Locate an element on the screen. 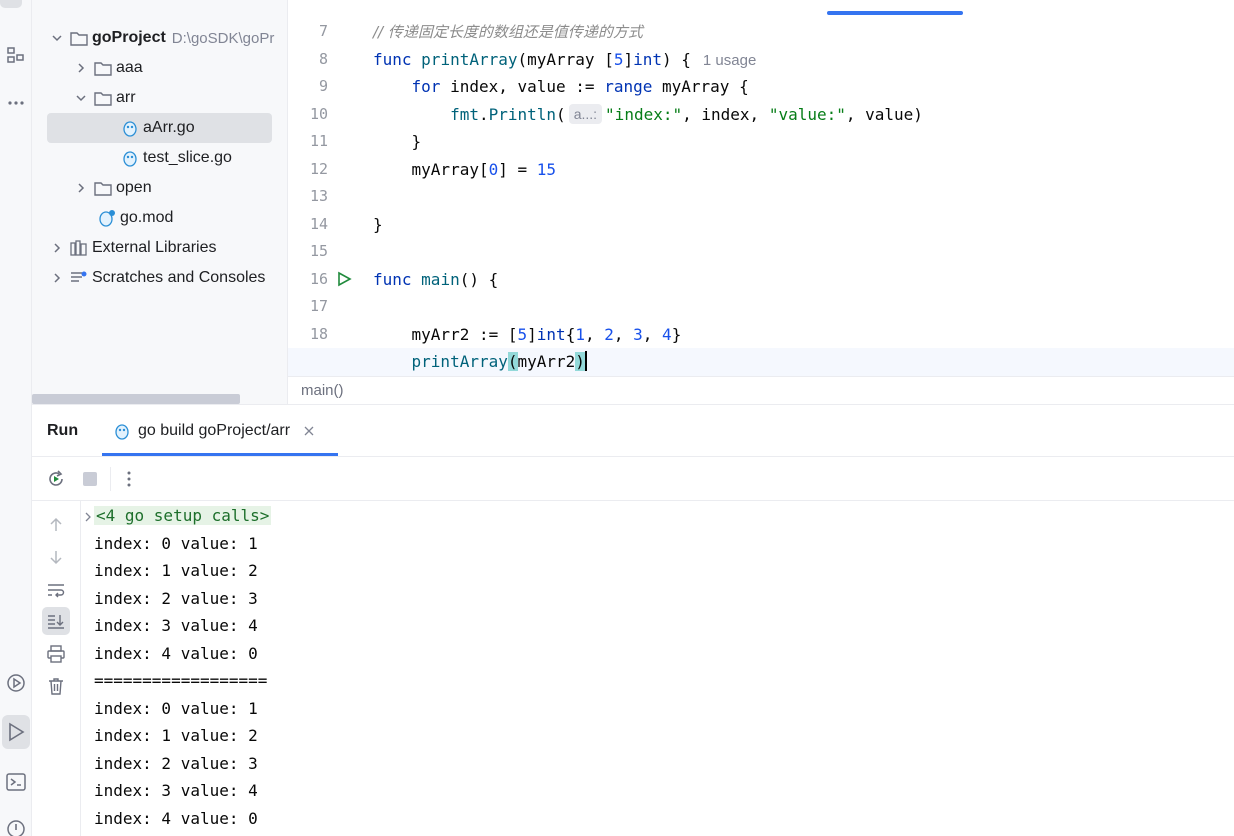  arrow-up-icon is located at coordinates (56, 524).